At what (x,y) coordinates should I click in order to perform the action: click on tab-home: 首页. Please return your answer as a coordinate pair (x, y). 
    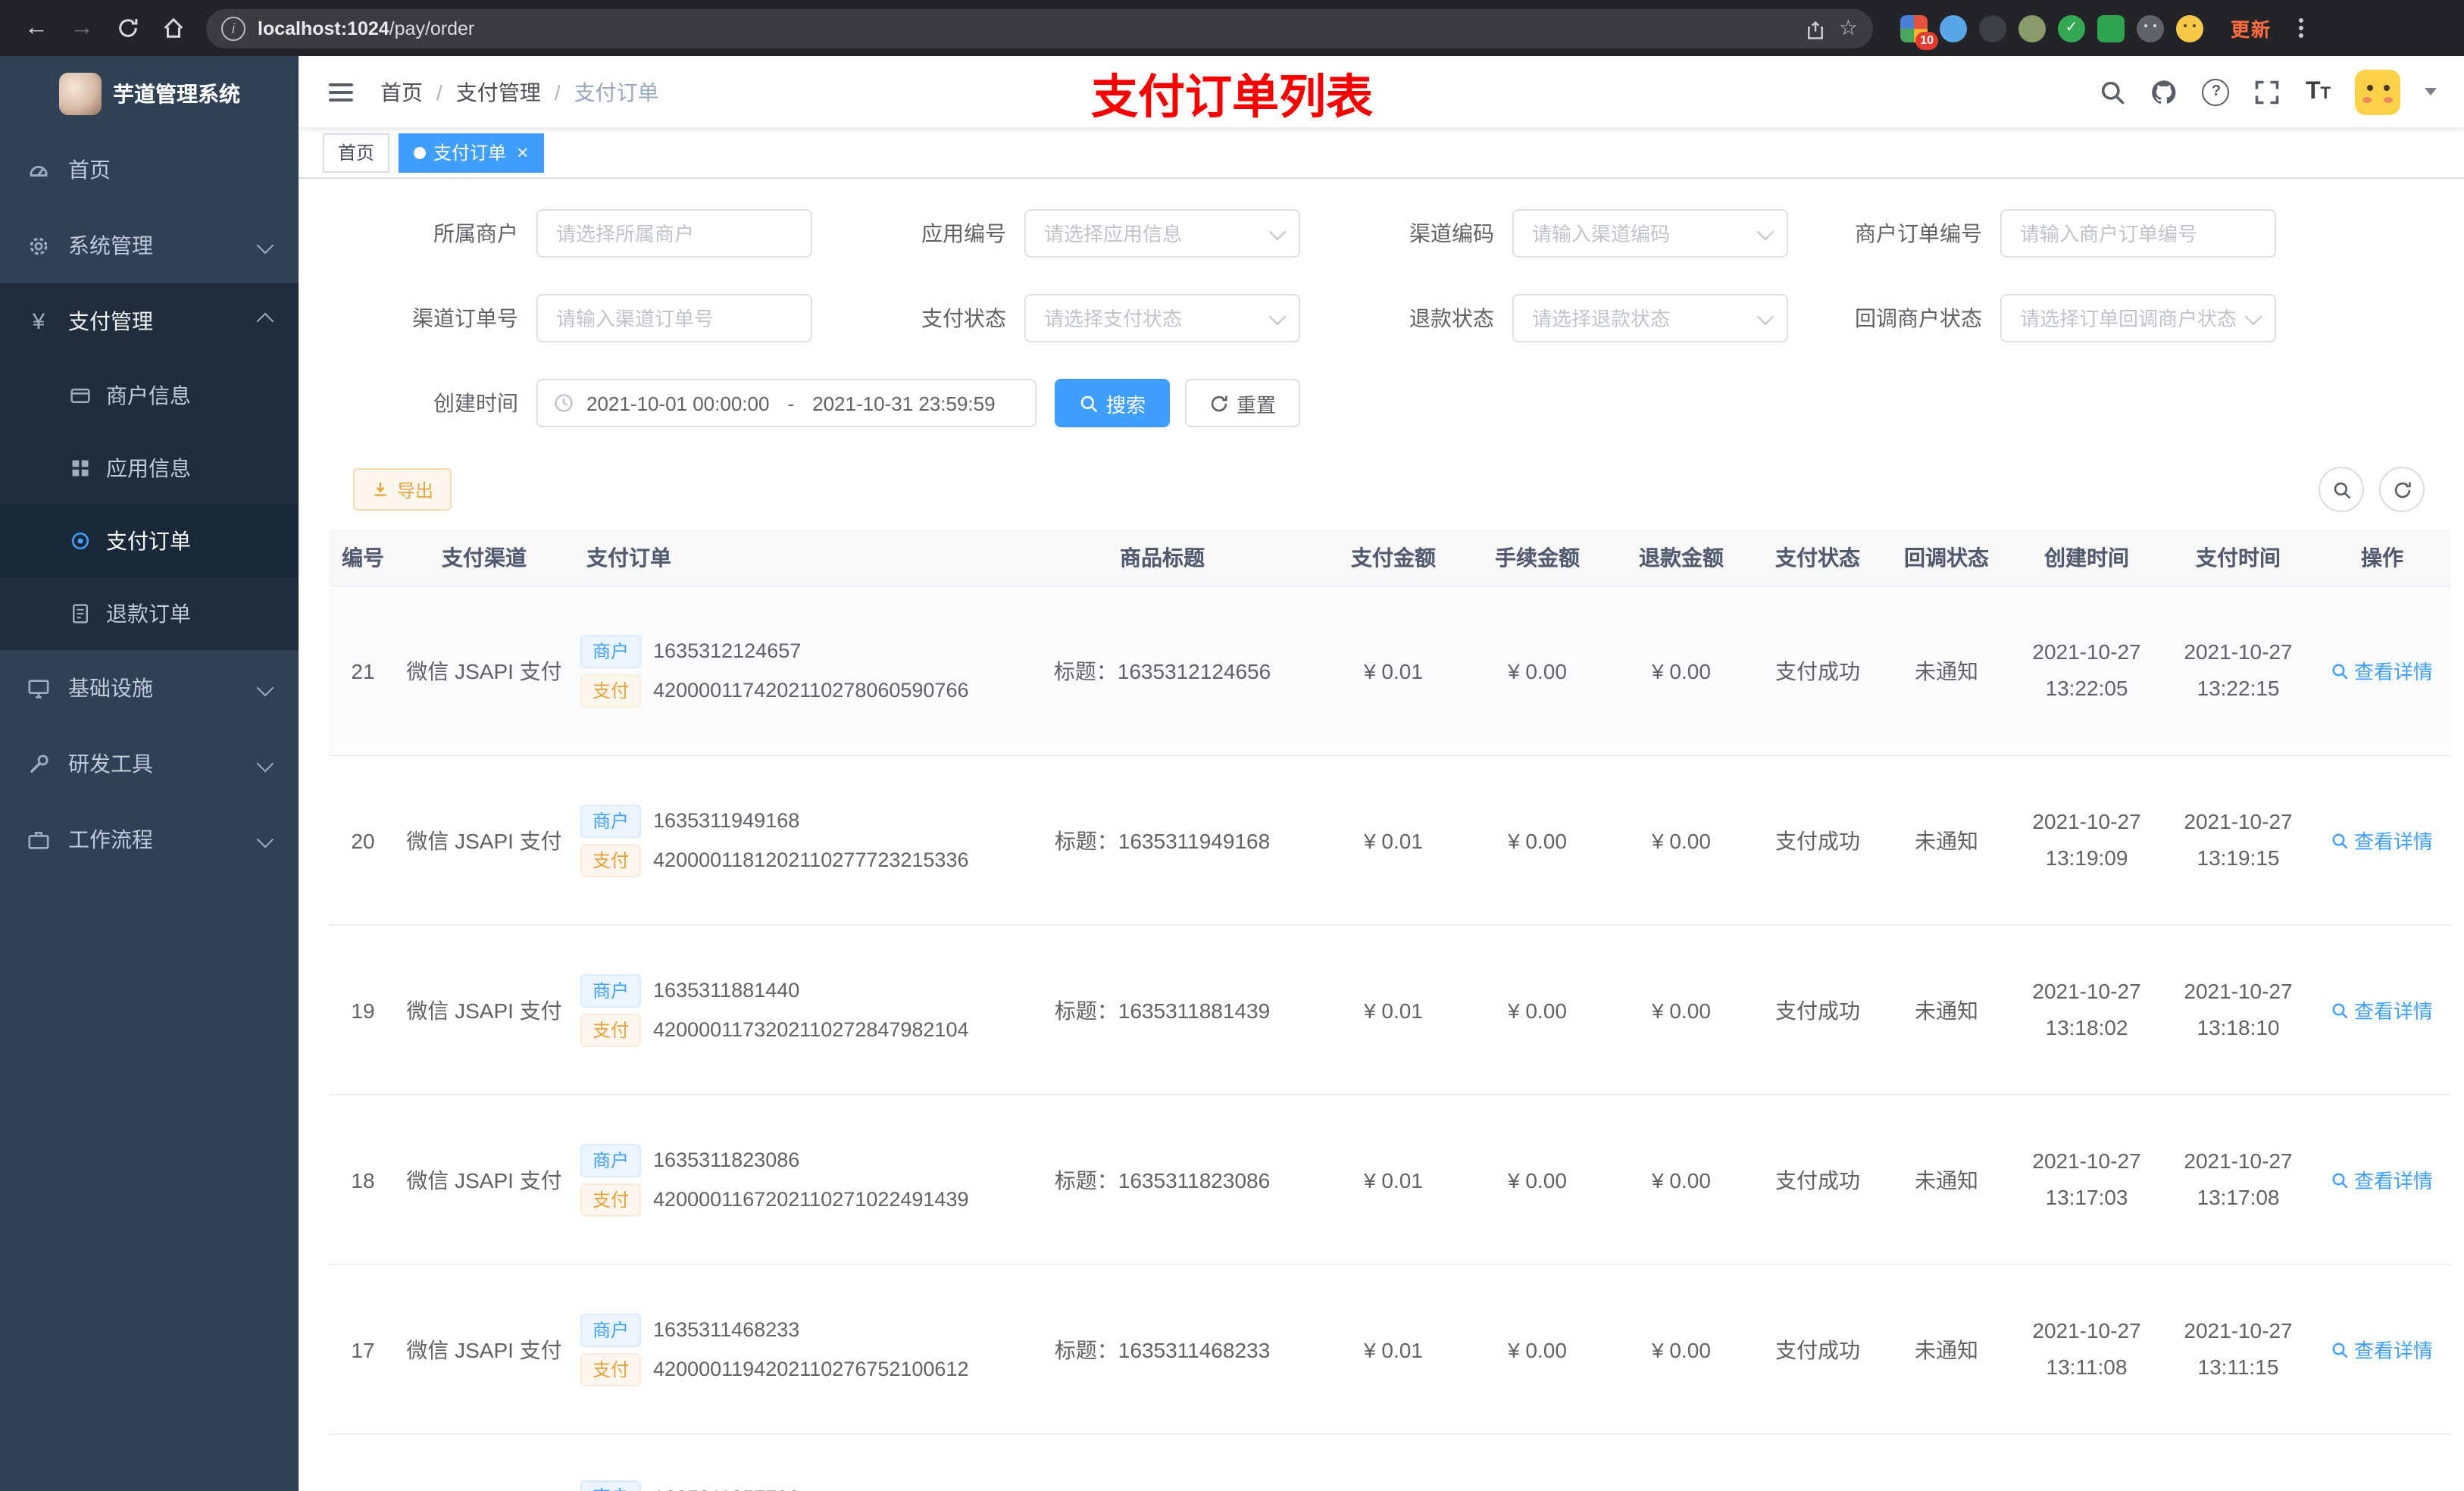
    Looking at the image, I should click on (356, 152).